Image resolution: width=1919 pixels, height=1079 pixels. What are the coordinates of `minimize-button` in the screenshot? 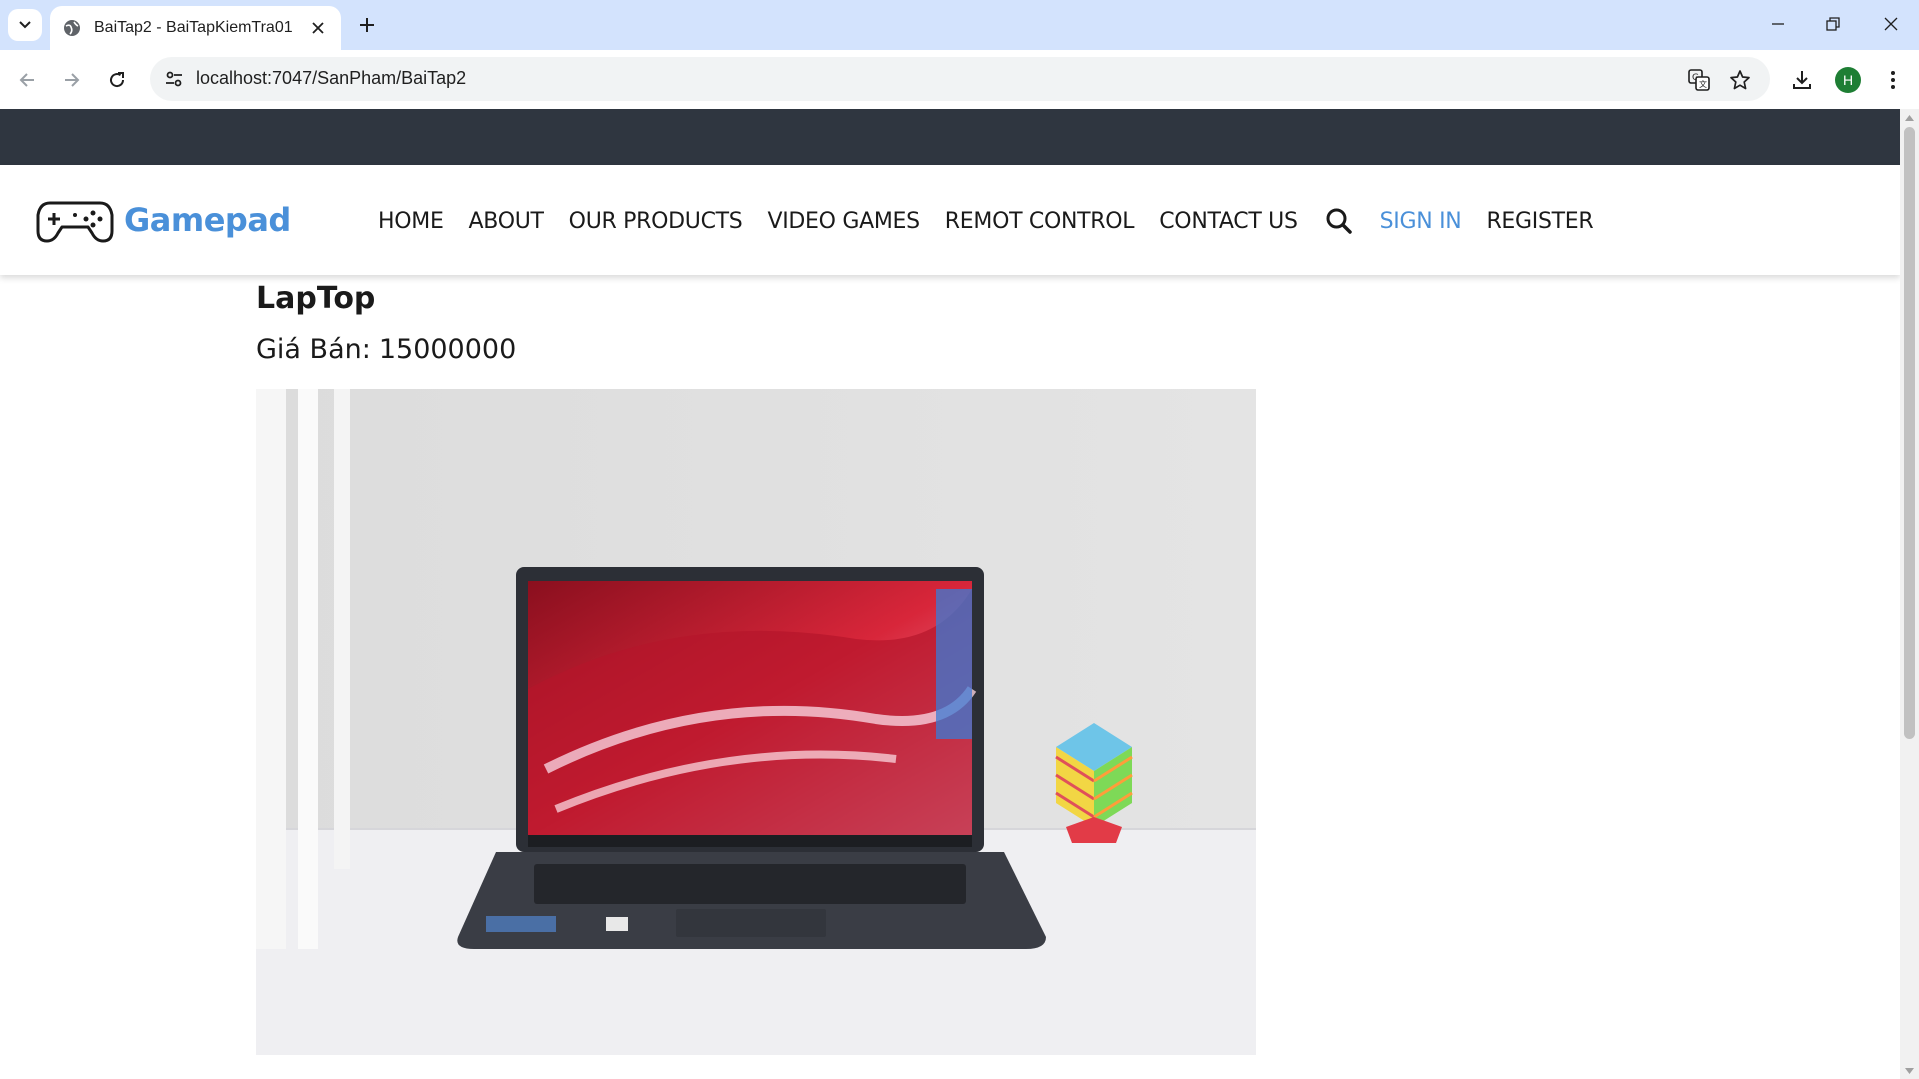 It's located at (1778, 24).